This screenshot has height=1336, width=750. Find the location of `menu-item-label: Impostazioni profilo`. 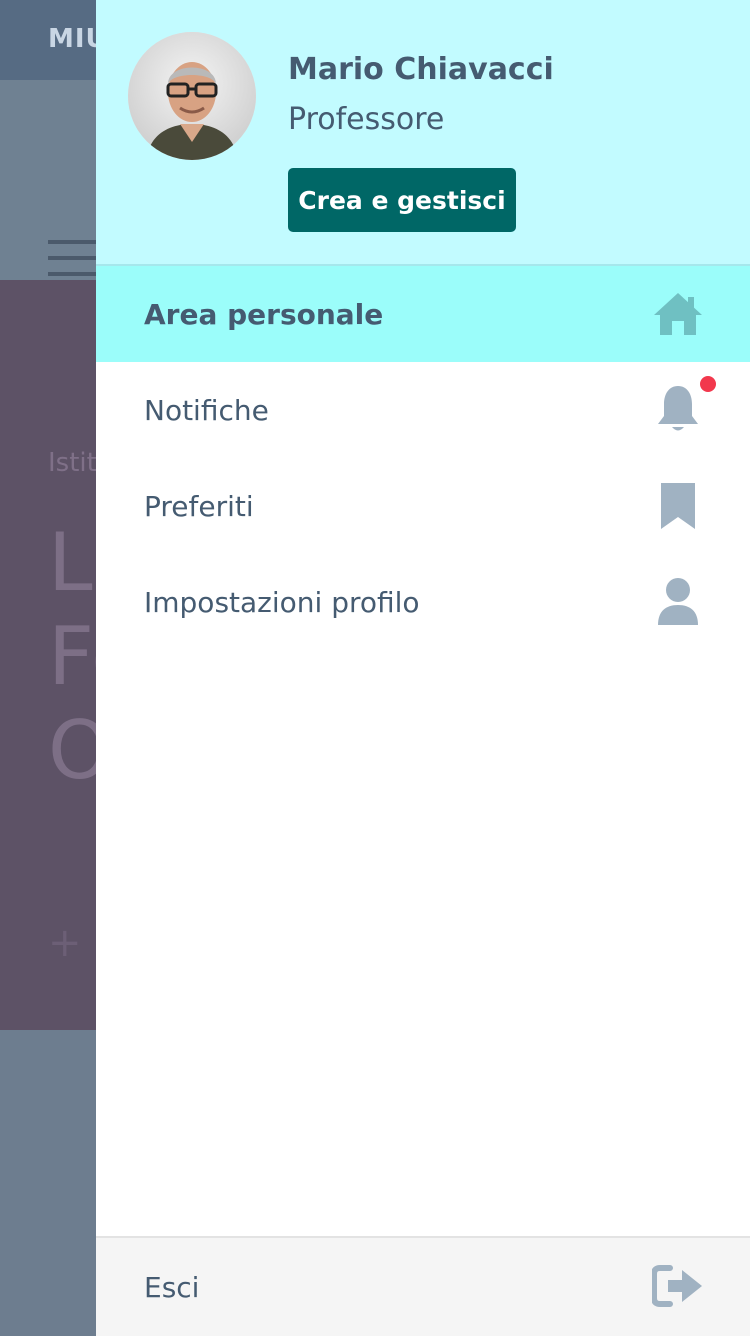

menu-item-label: Impostazioni profilo is located at coordinates (282, 602).